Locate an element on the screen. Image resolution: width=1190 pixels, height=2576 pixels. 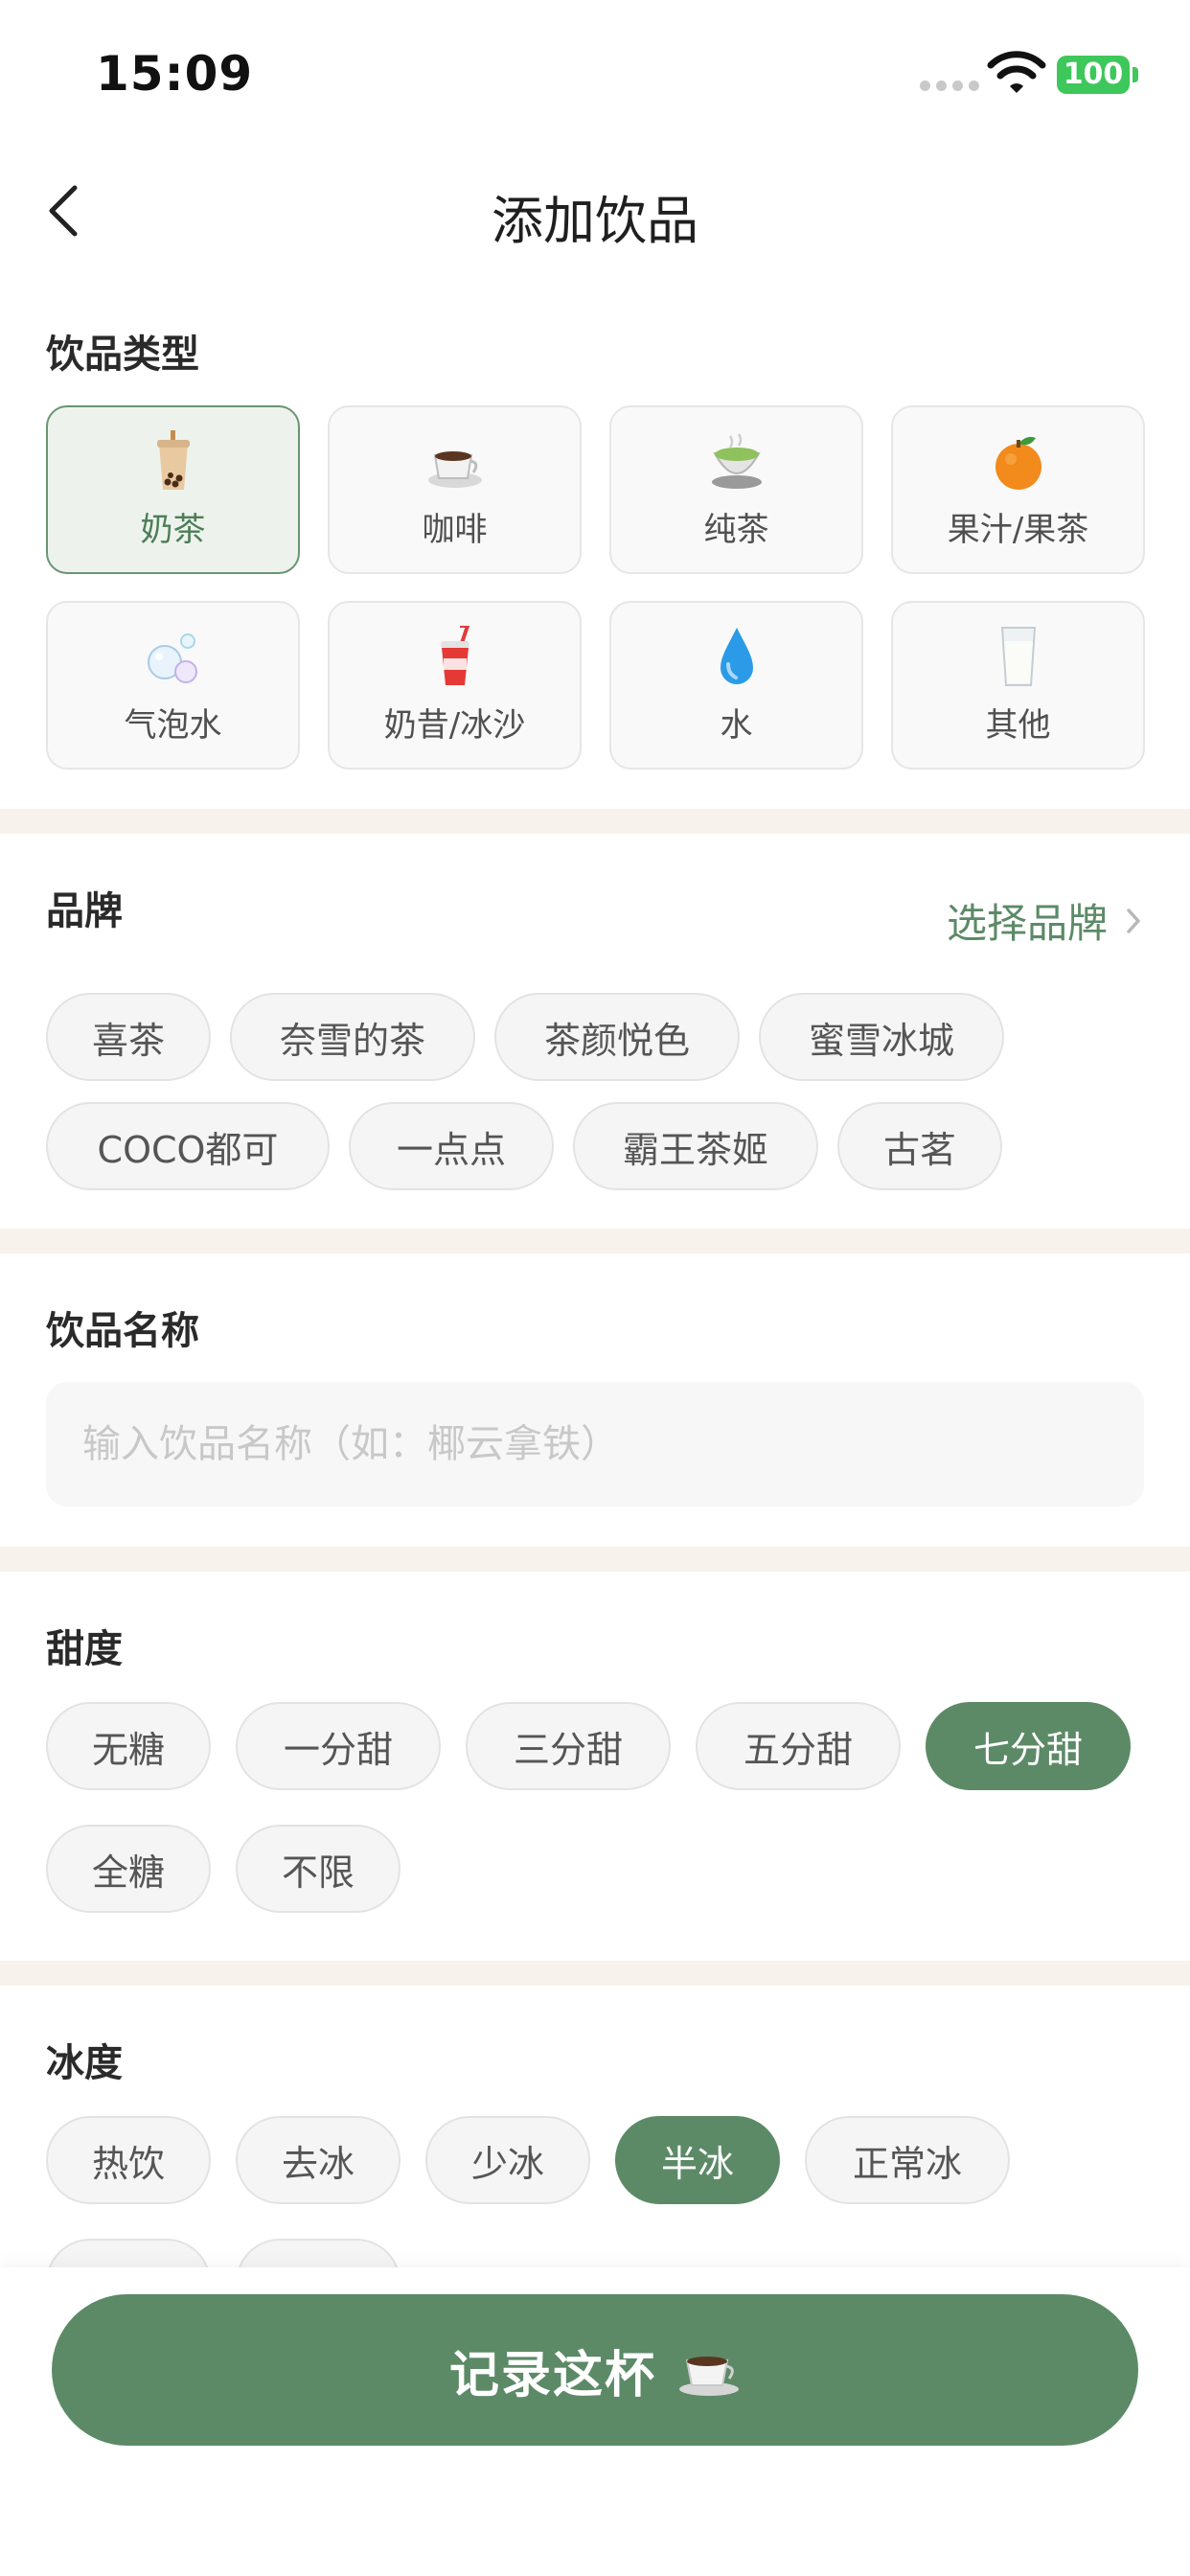
drink-type-label: 气泡水 is located at coordinates (173, 725).